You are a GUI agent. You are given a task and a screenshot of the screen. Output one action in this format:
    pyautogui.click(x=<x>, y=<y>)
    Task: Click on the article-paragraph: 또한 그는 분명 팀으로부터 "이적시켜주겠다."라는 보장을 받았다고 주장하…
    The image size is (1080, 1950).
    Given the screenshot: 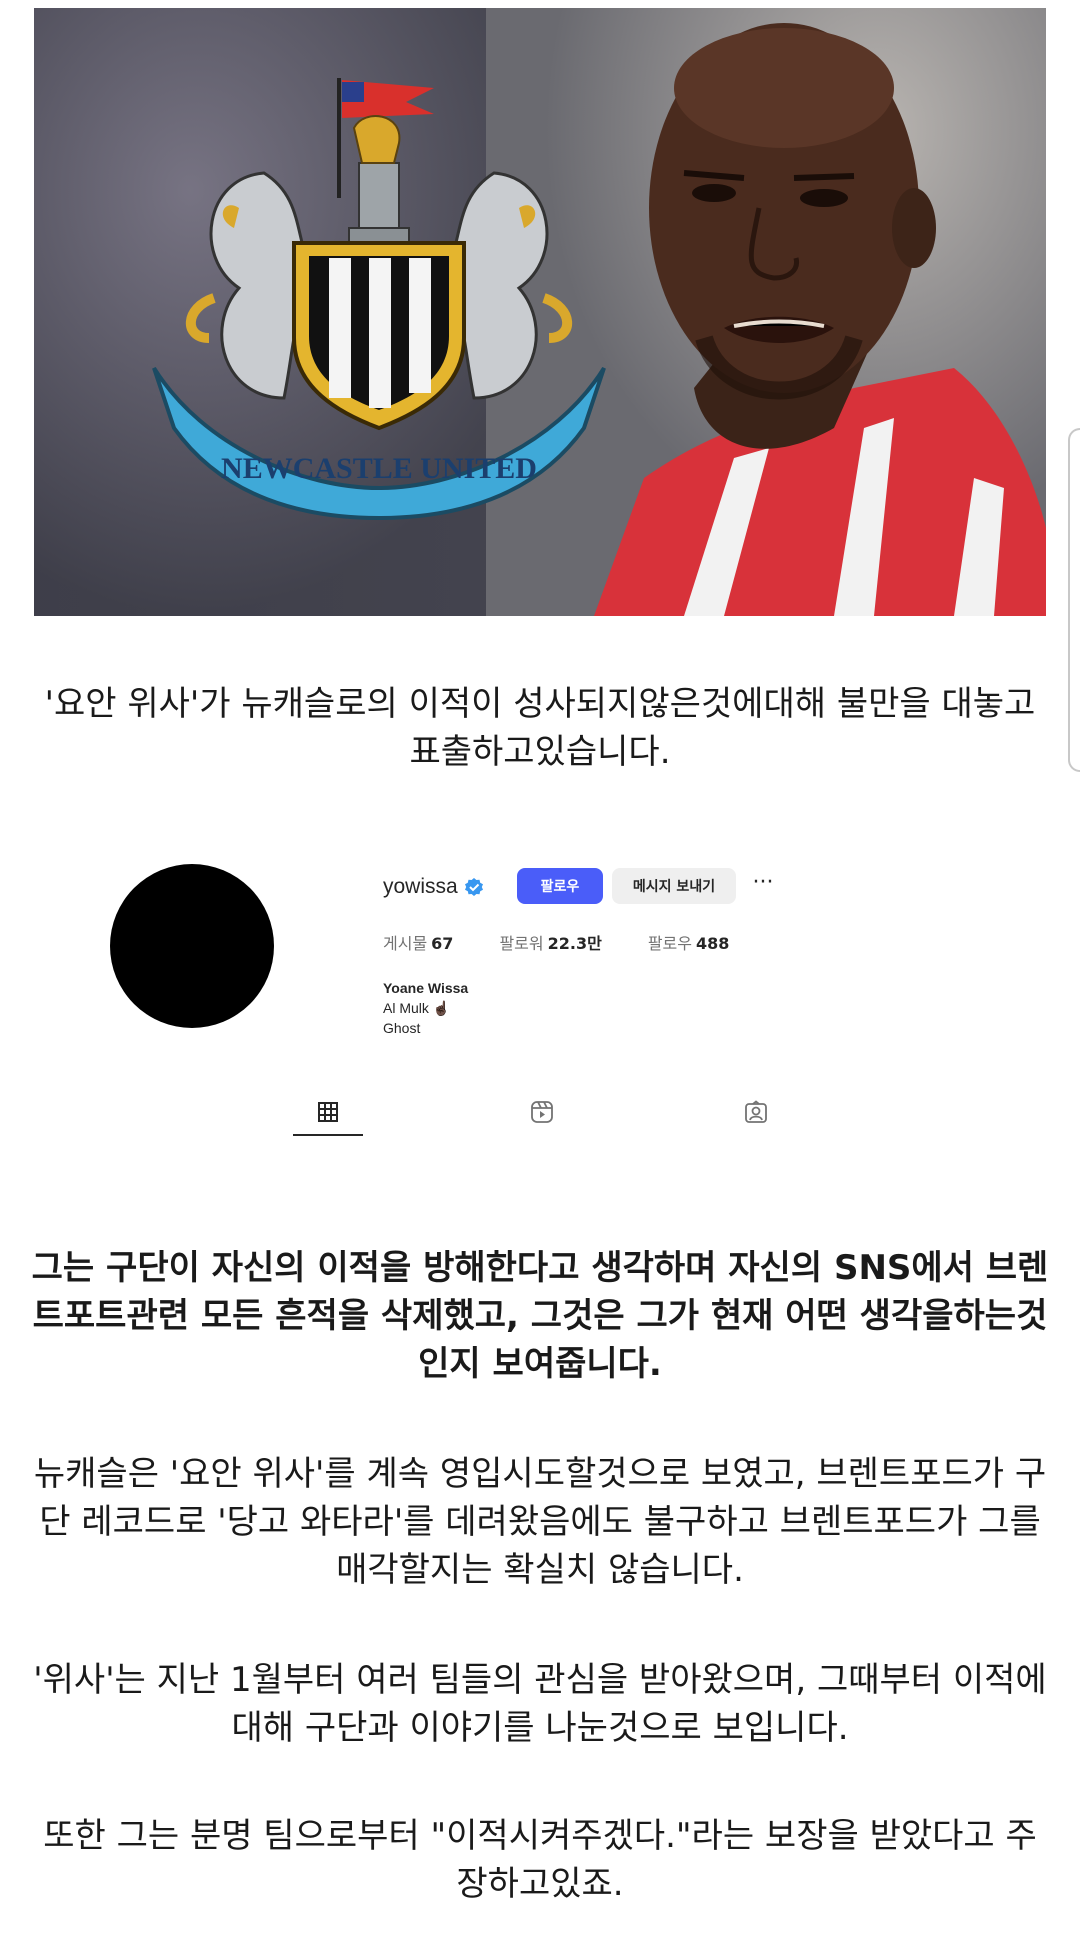 What is the action you would take?
    pyautogui.click(x=540, y=1860)
    